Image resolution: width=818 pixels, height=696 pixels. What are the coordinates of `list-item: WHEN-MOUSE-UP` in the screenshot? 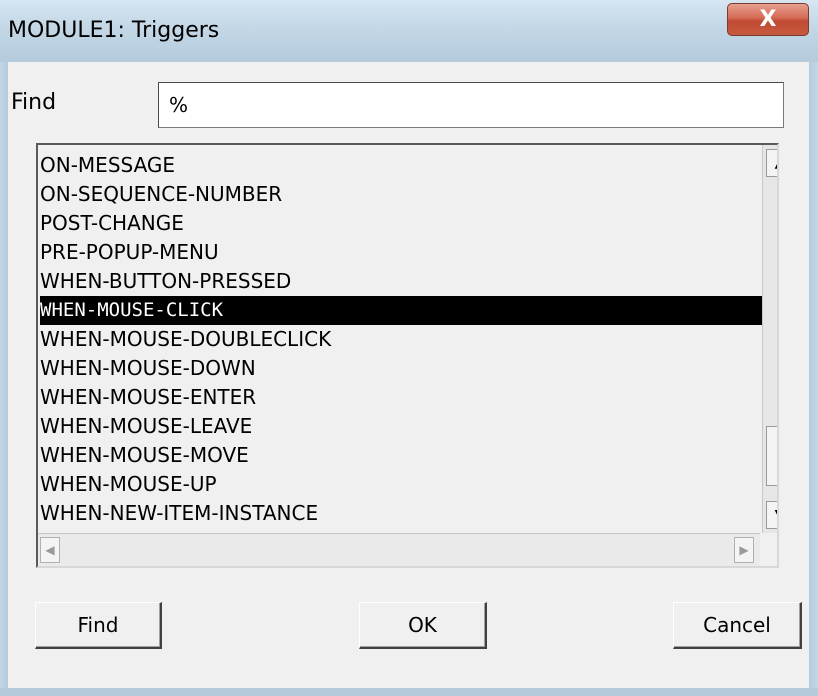 It's located at (402, 484).